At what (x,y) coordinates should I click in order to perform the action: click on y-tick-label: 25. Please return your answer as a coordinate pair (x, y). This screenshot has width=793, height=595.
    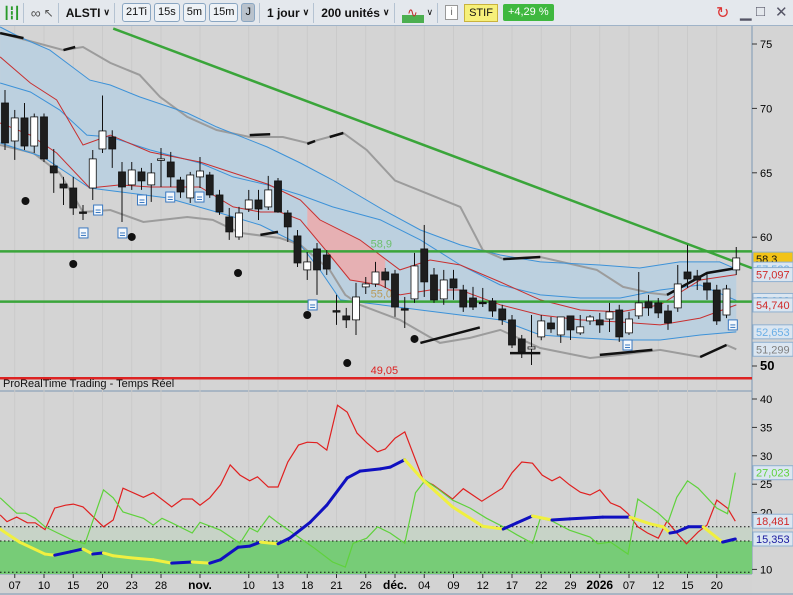
    Looking at the image, I should click on (766, 485).